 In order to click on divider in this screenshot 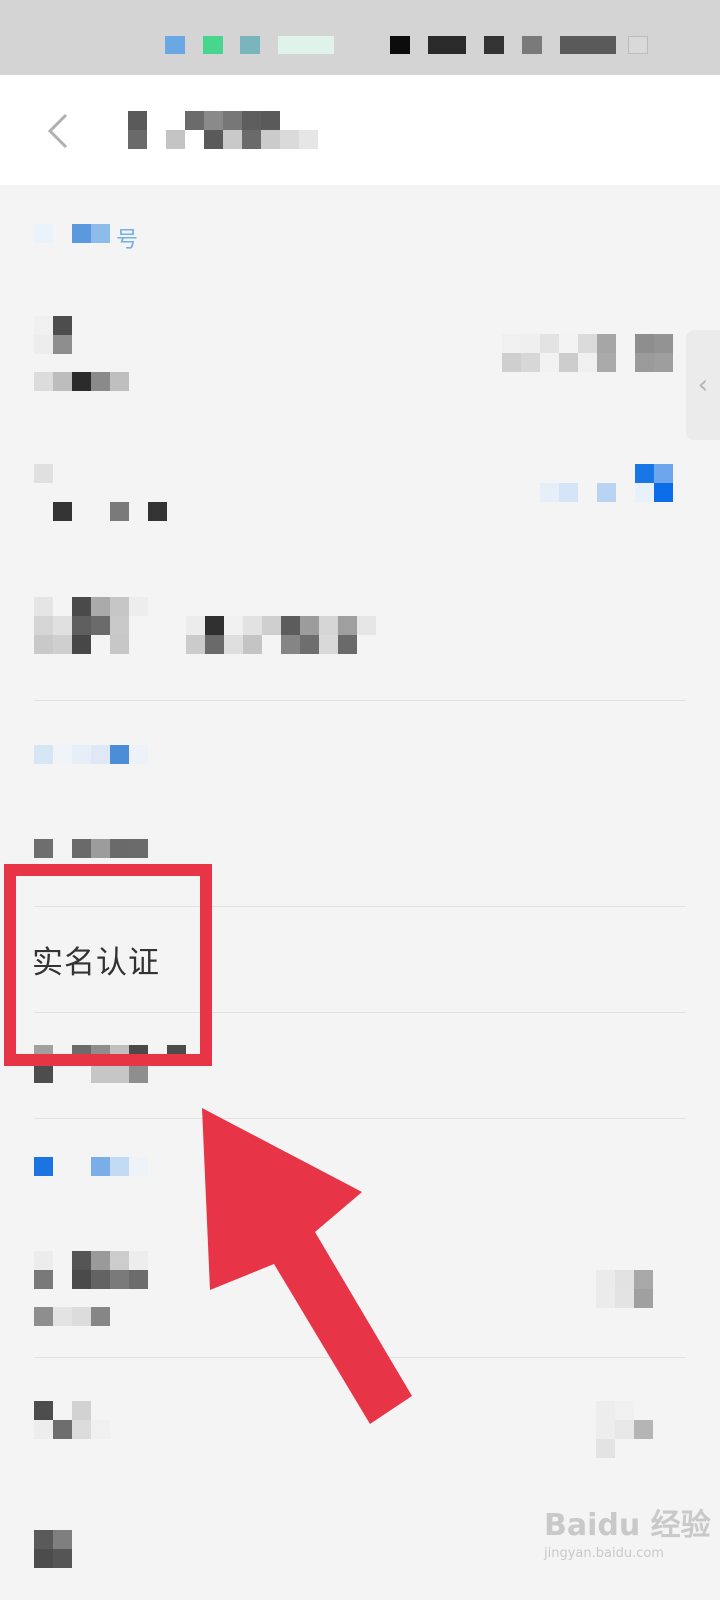, I will do `click(360, 700)`.